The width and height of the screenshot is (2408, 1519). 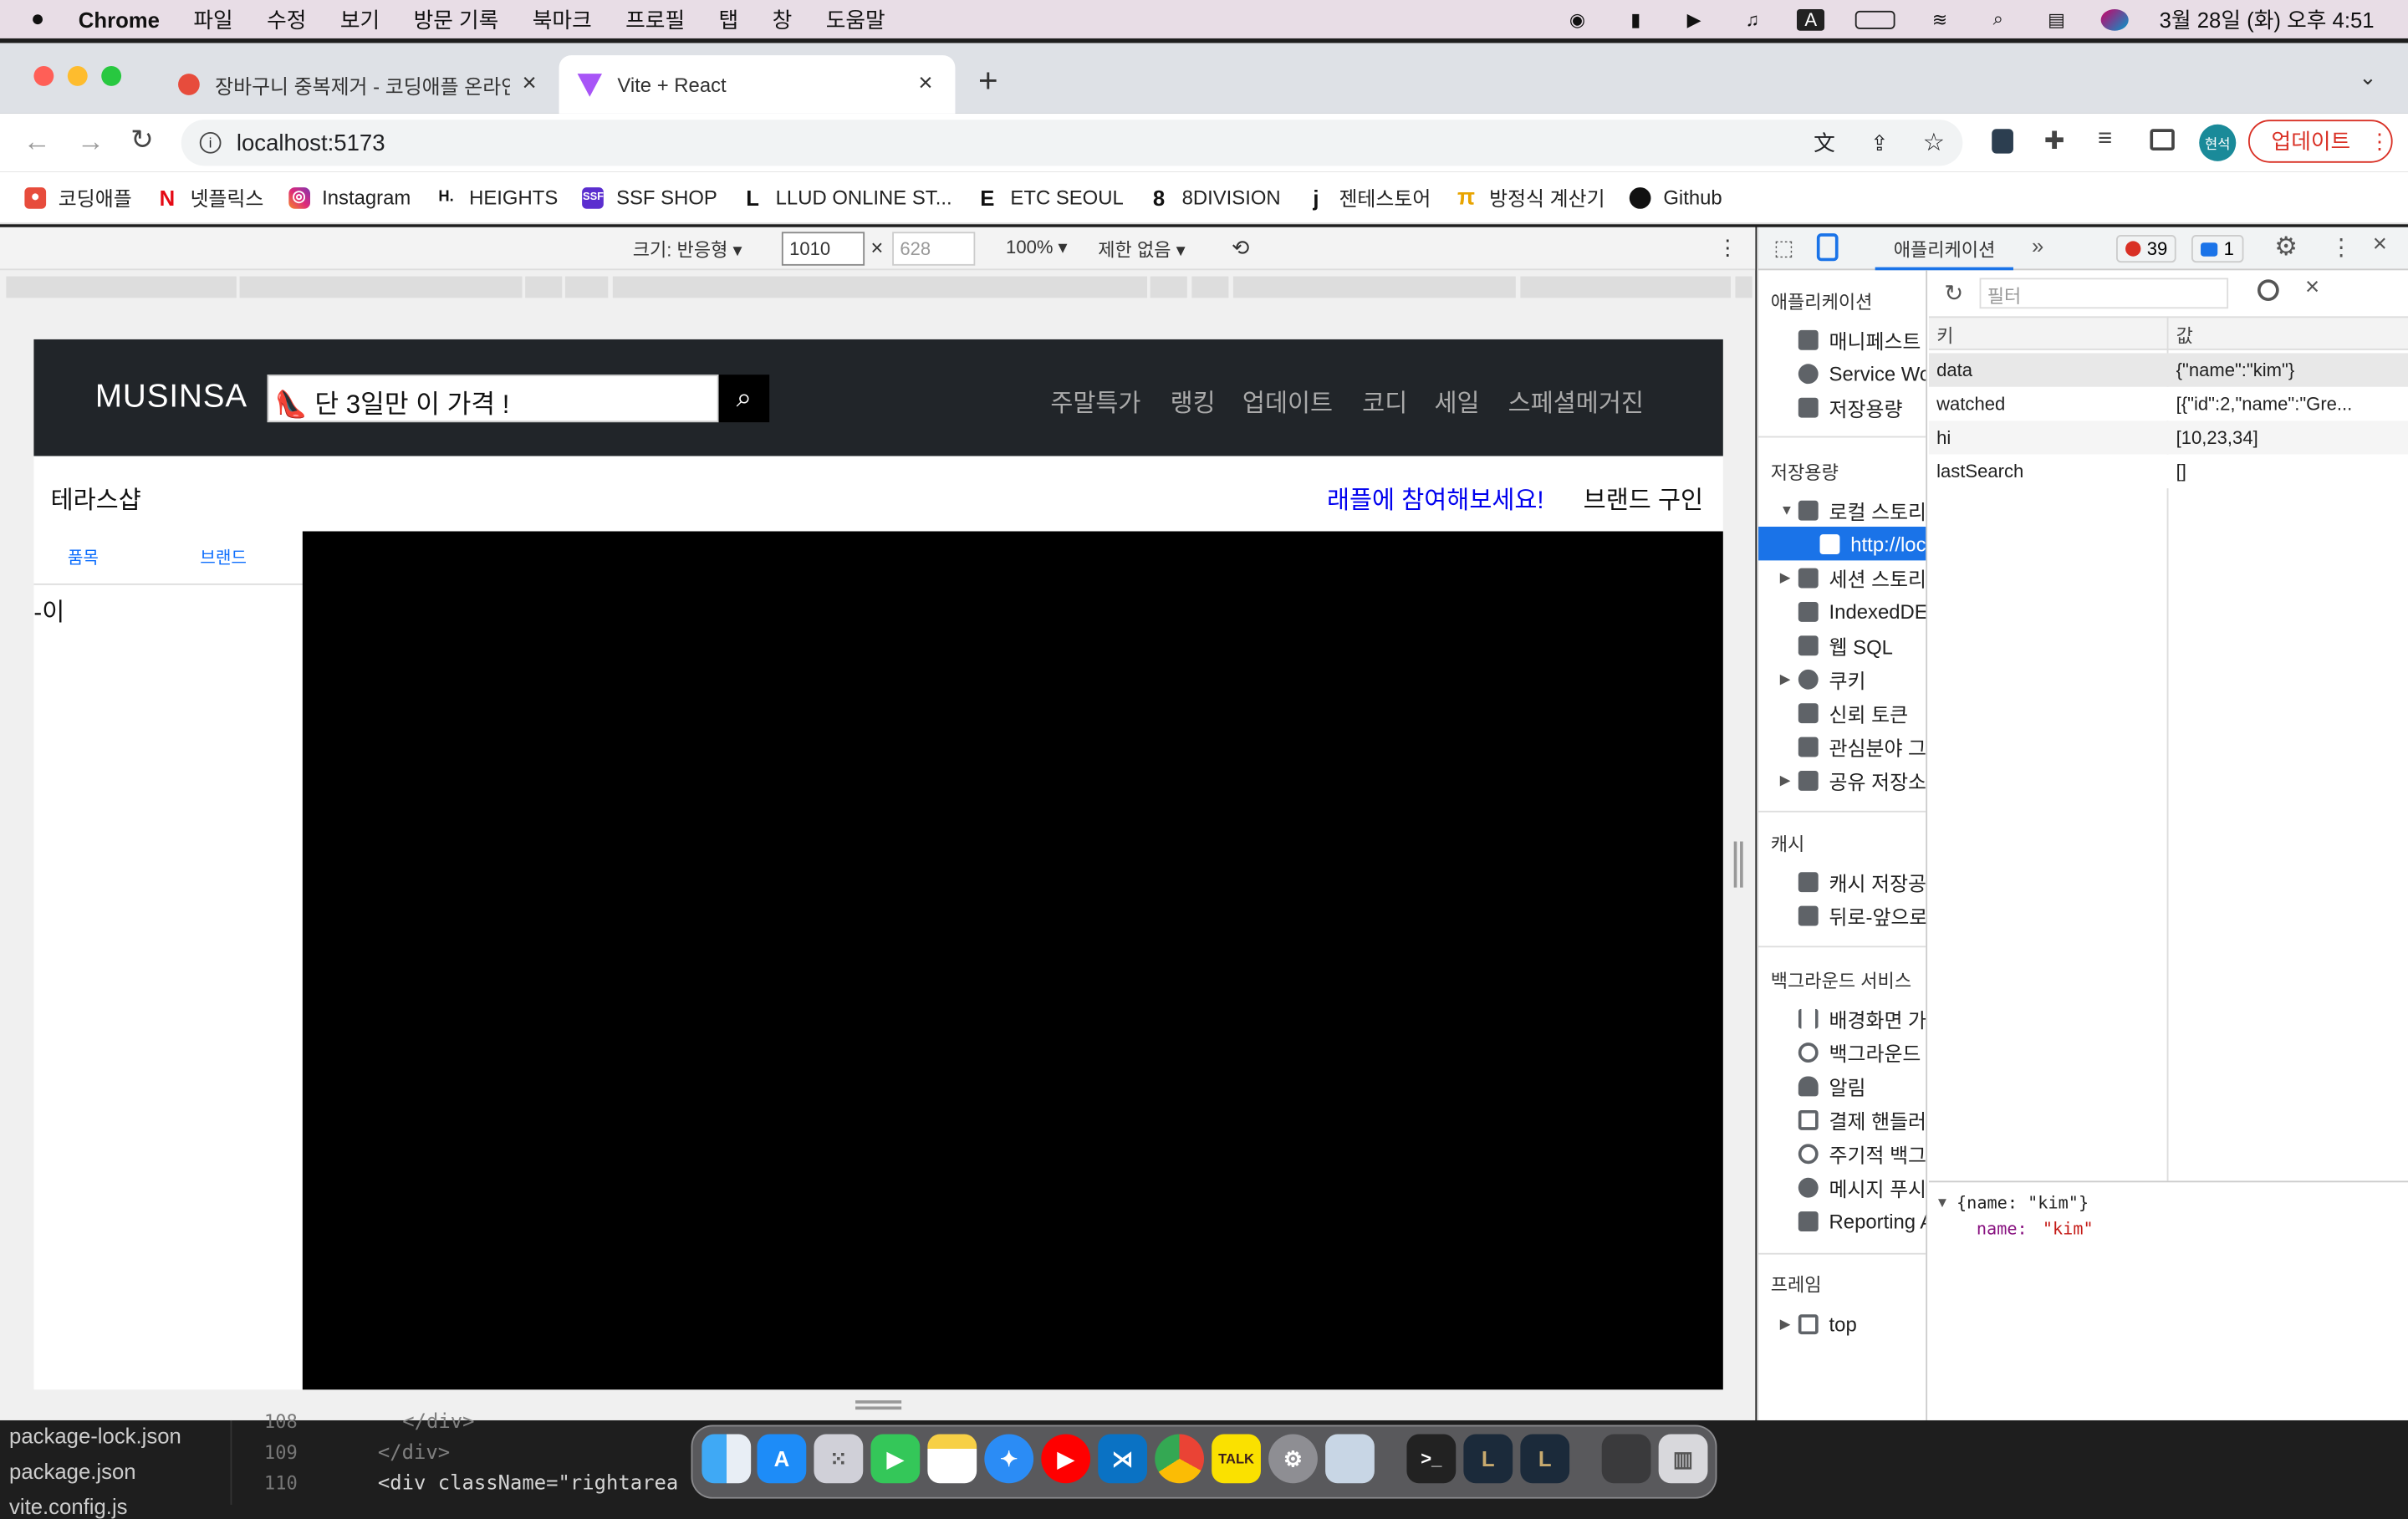 What do you see at coordinates (1859, 1051) in the screenshot?
I see `nav-background-sync: 백그라운드` at bounding box center [1859, 1051].